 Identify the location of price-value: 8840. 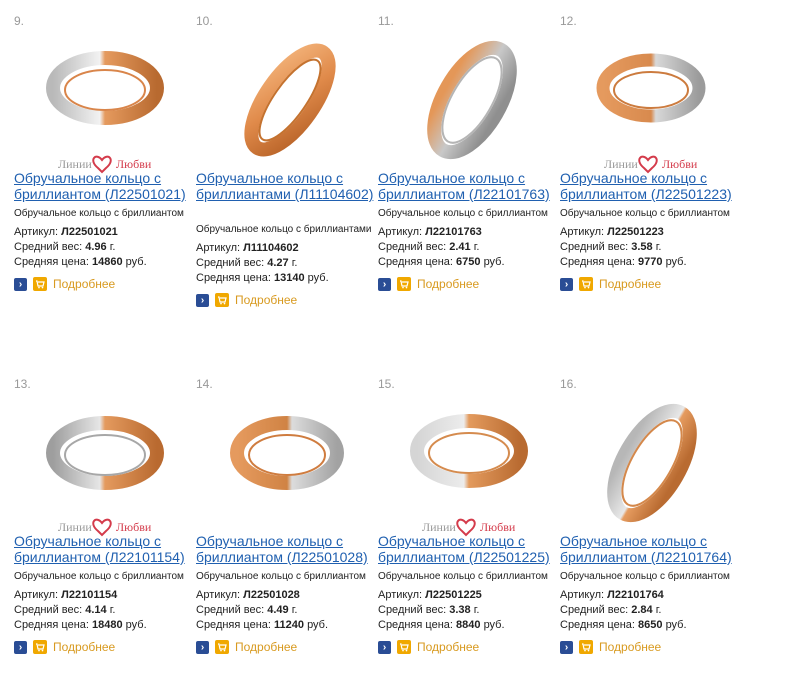
(468, 625).